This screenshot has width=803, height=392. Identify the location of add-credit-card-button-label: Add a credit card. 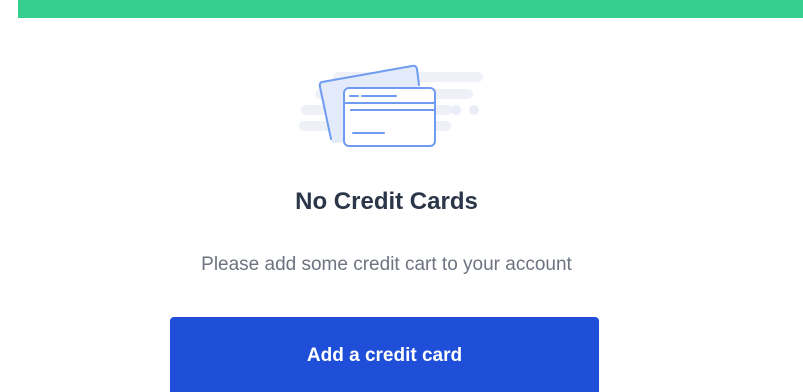
(384, 355).